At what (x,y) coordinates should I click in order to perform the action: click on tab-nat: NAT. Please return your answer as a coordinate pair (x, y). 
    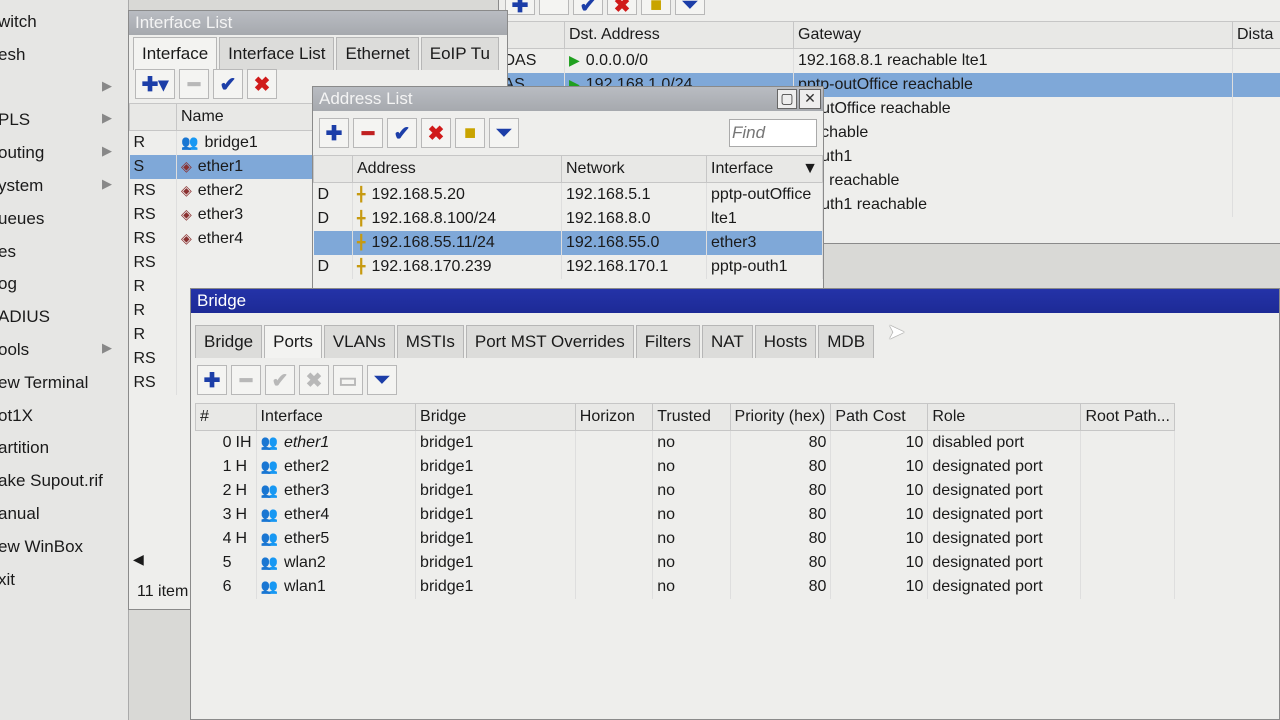
    Looking at the image, I should click on (727, 341).